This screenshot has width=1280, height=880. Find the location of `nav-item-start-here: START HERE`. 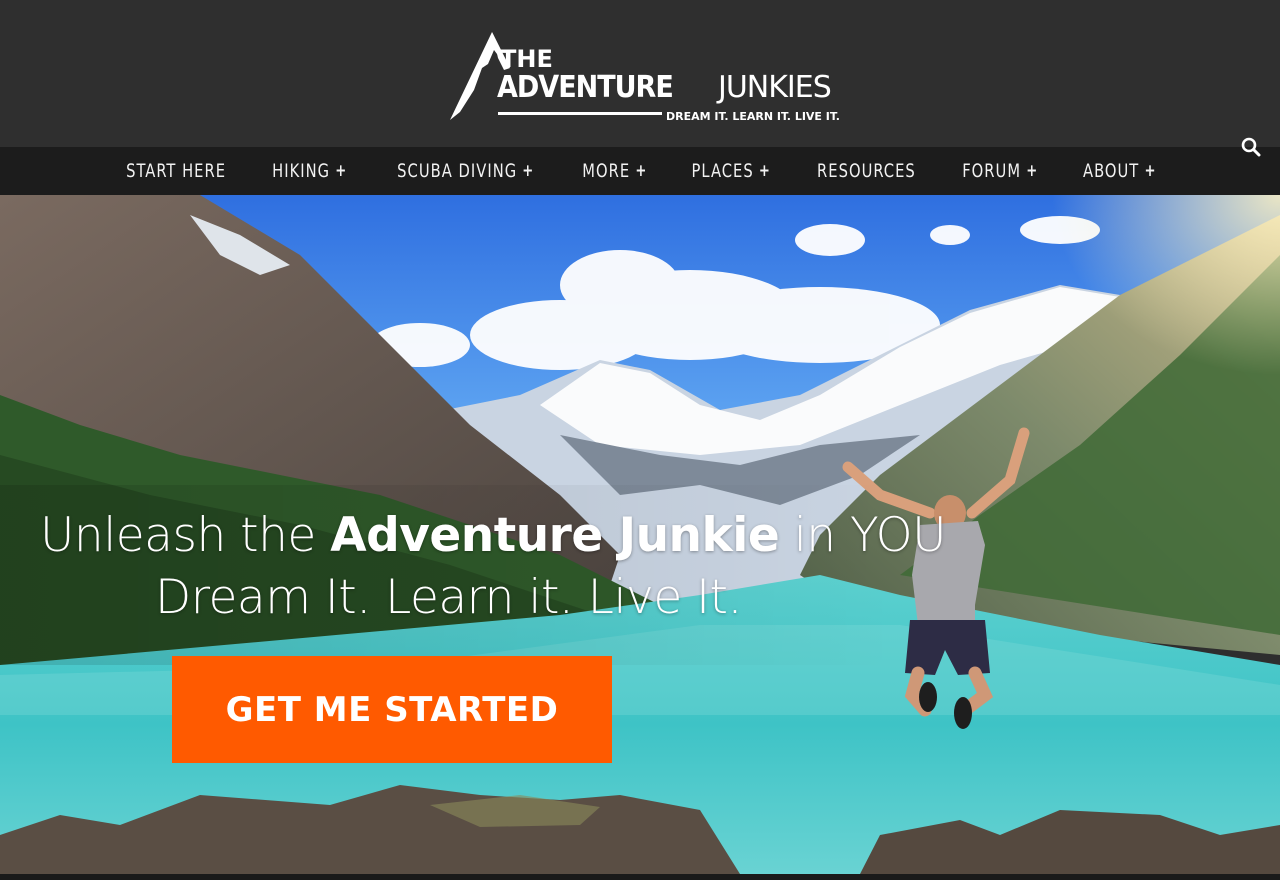

nav-item-start-here: START HERE is located at coordinates (175, 171).